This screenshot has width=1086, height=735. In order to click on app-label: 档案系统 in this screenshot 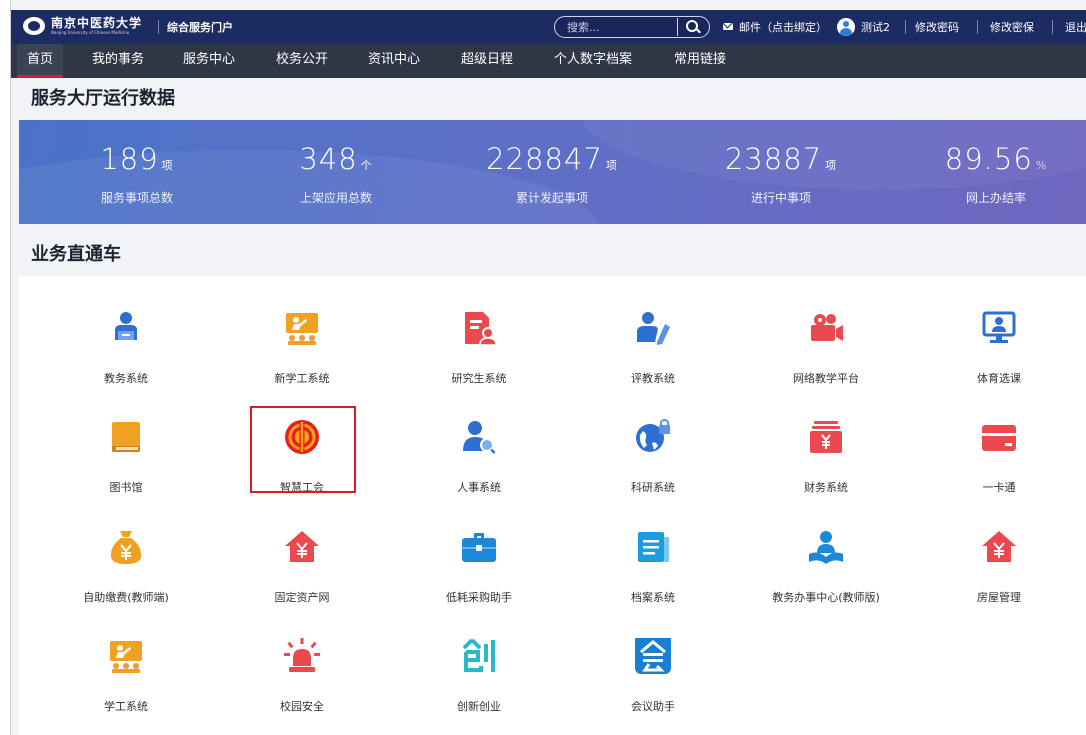, I will do `click(653, 597)`.